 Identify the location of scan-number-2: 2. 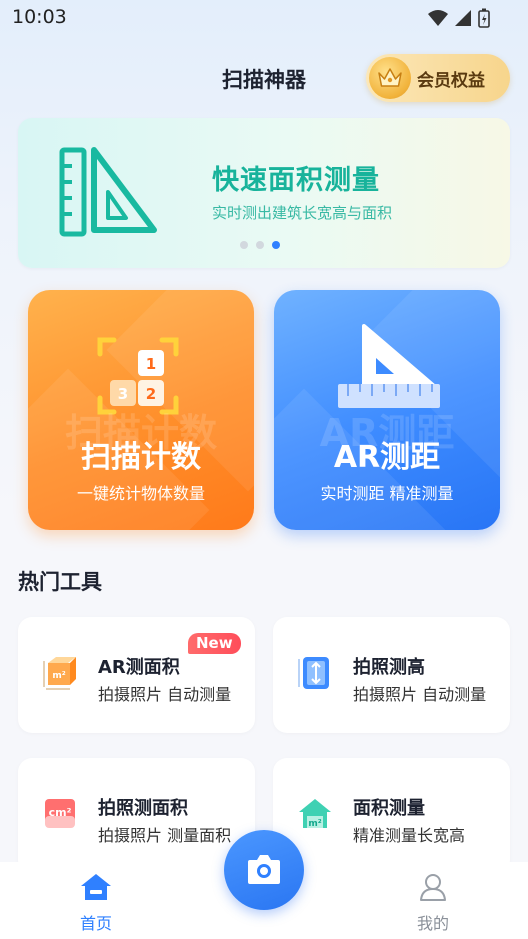
(151, 394).